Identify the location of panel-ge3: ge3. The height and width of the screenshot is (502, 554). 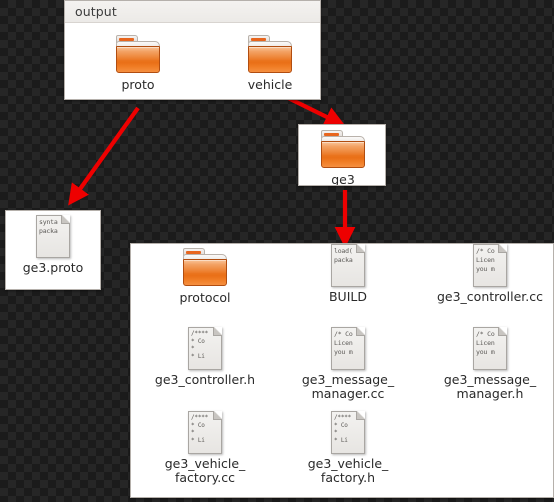
(342, 155).